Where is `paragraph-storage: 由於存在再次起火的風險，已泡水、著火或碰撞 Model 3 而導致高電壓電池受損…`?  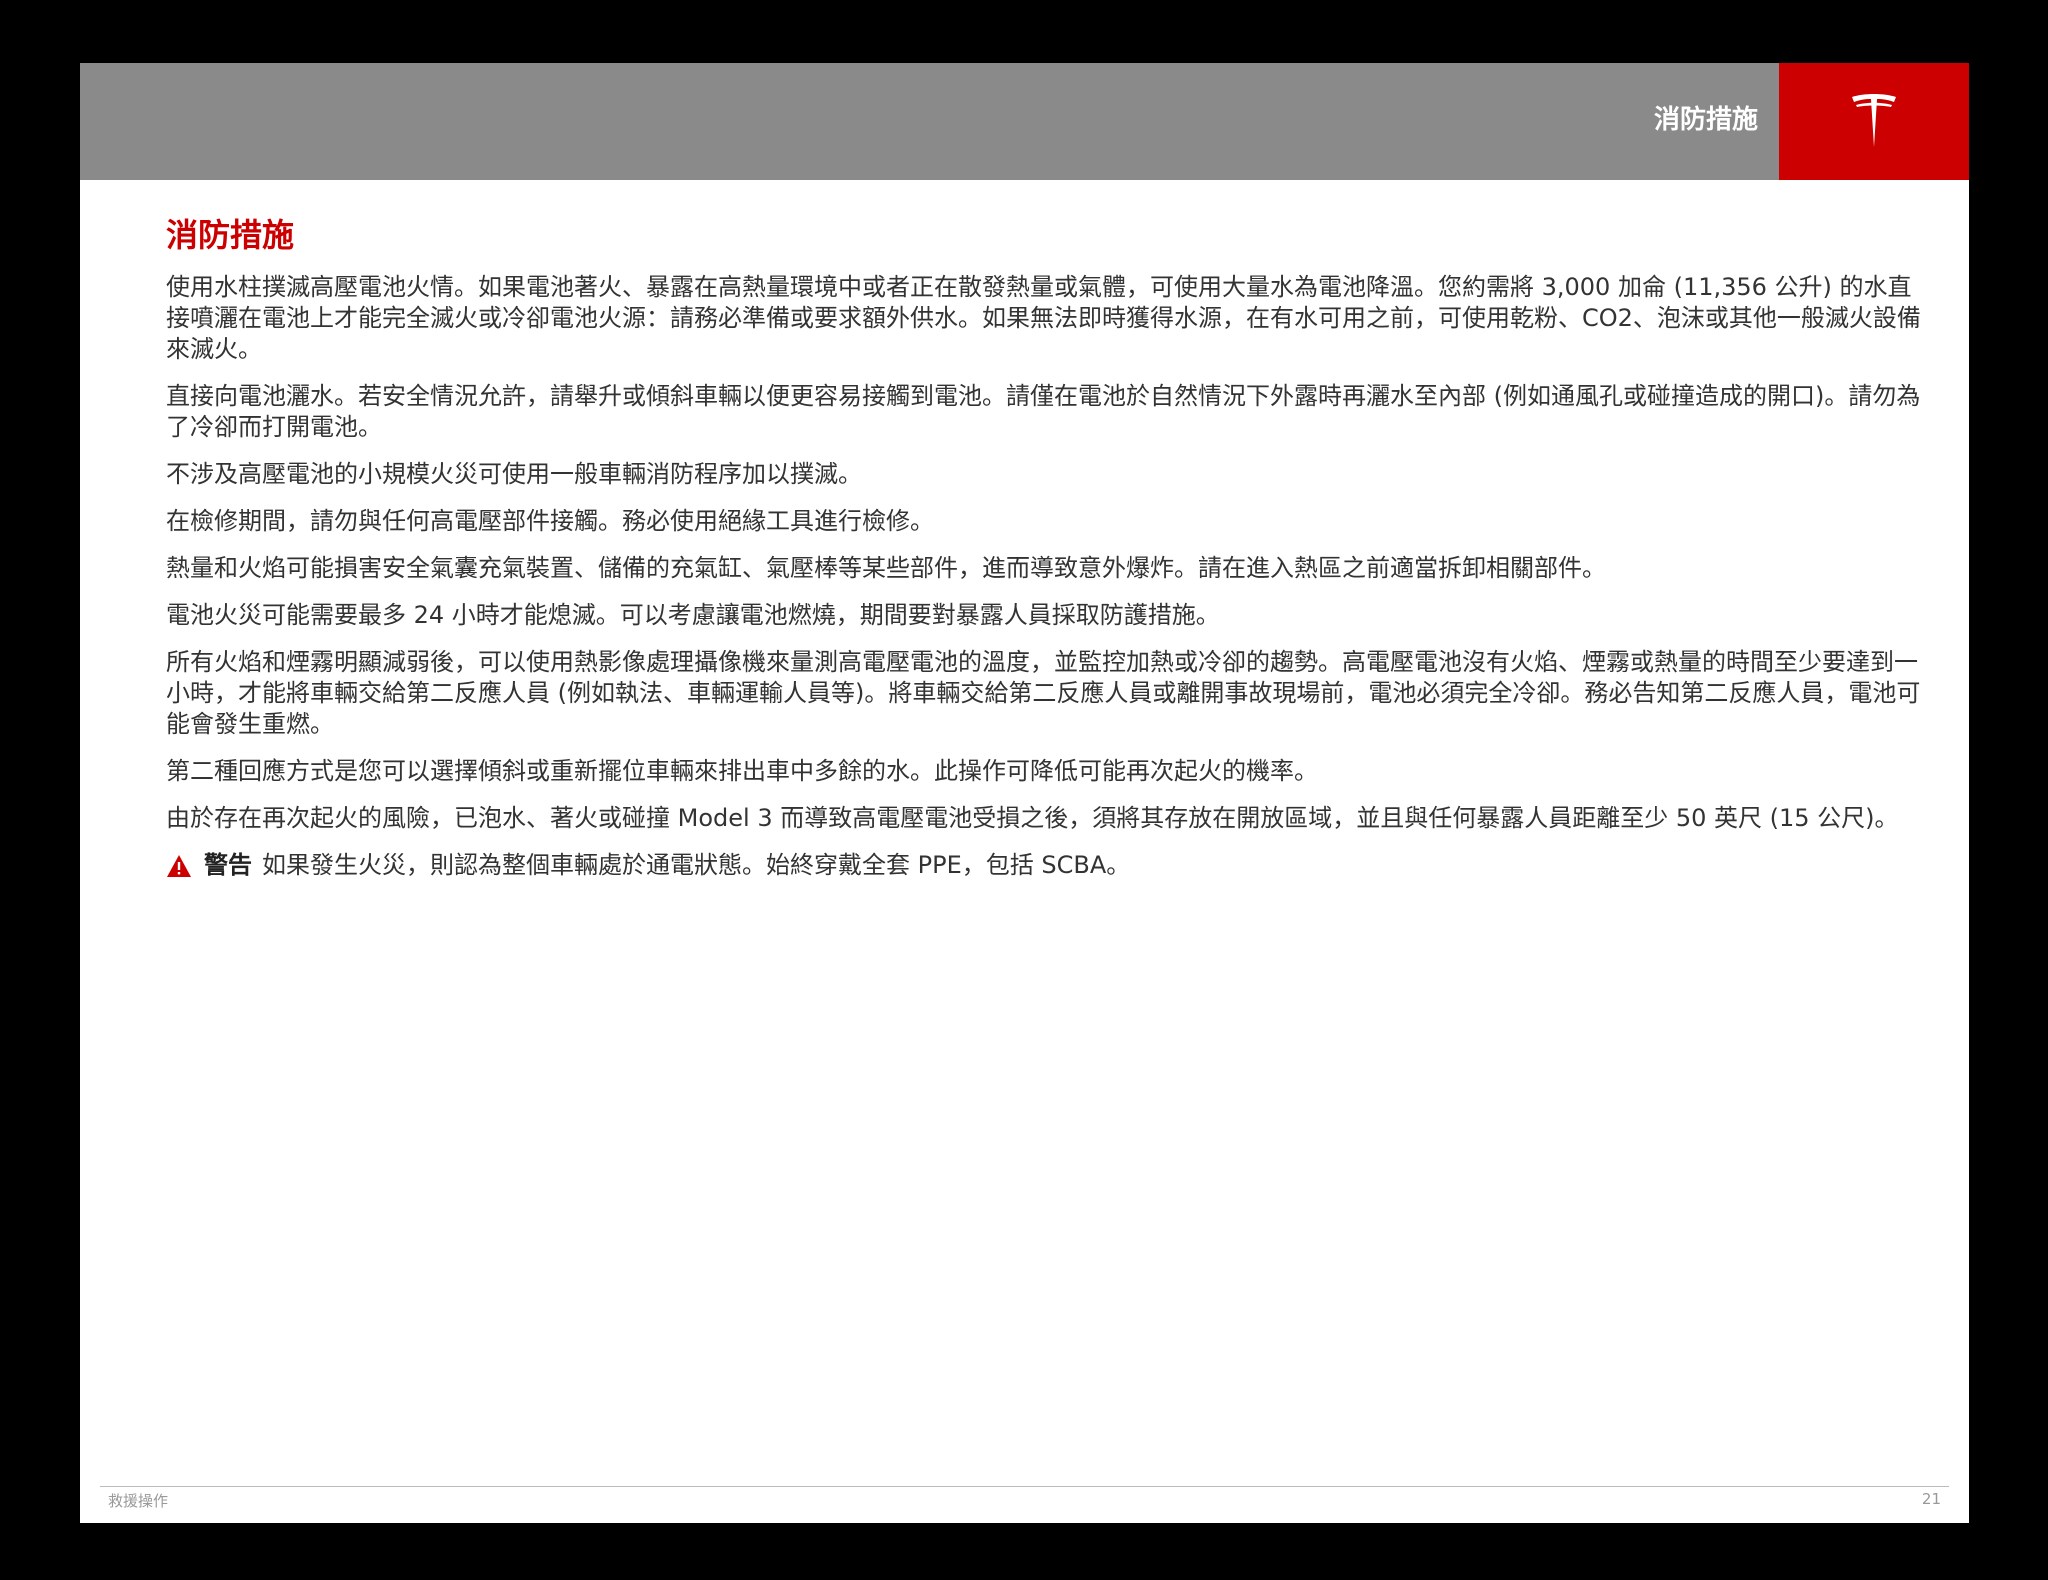
paragraph-storage: 由於存在再次起火的風險，已泡水、著火或碰撞 Model 3 而導致高電壓電池受損… is located at coordinates (1032, 818).